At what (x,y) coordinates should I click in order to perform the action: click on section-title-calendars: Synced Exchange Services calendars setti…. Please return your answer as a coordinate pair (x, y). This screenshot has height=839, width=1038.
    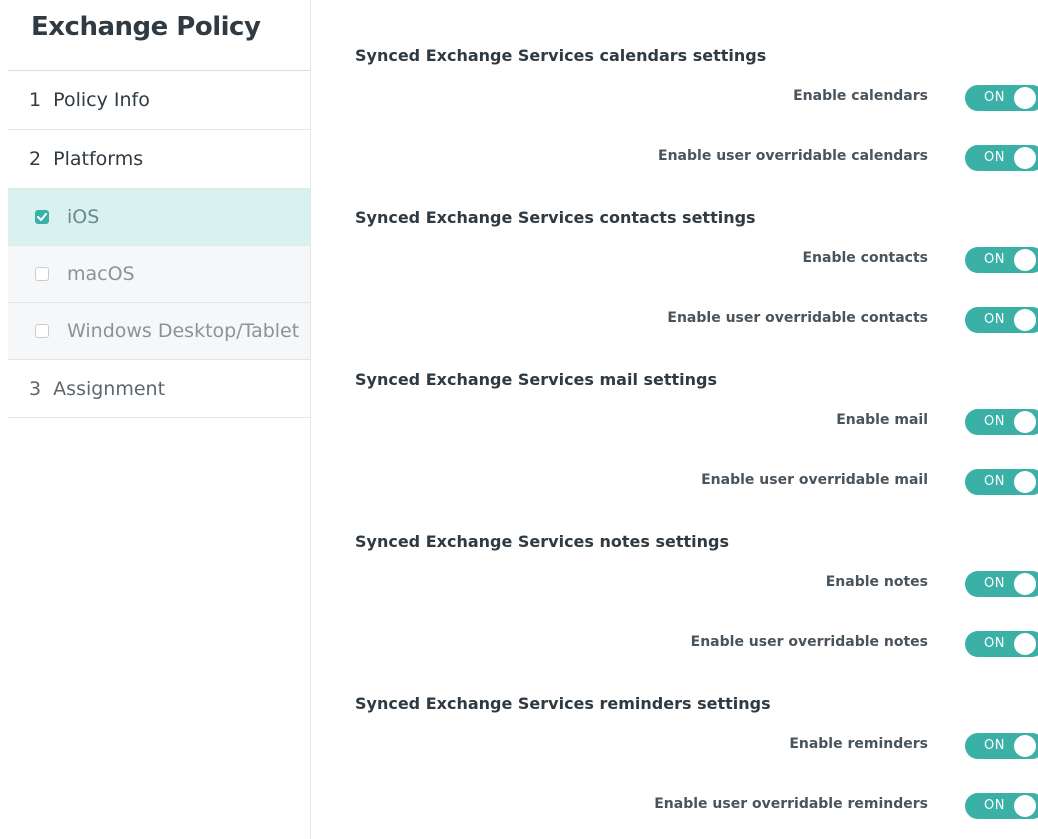
    Looking at the image, I should click on (561, 55).